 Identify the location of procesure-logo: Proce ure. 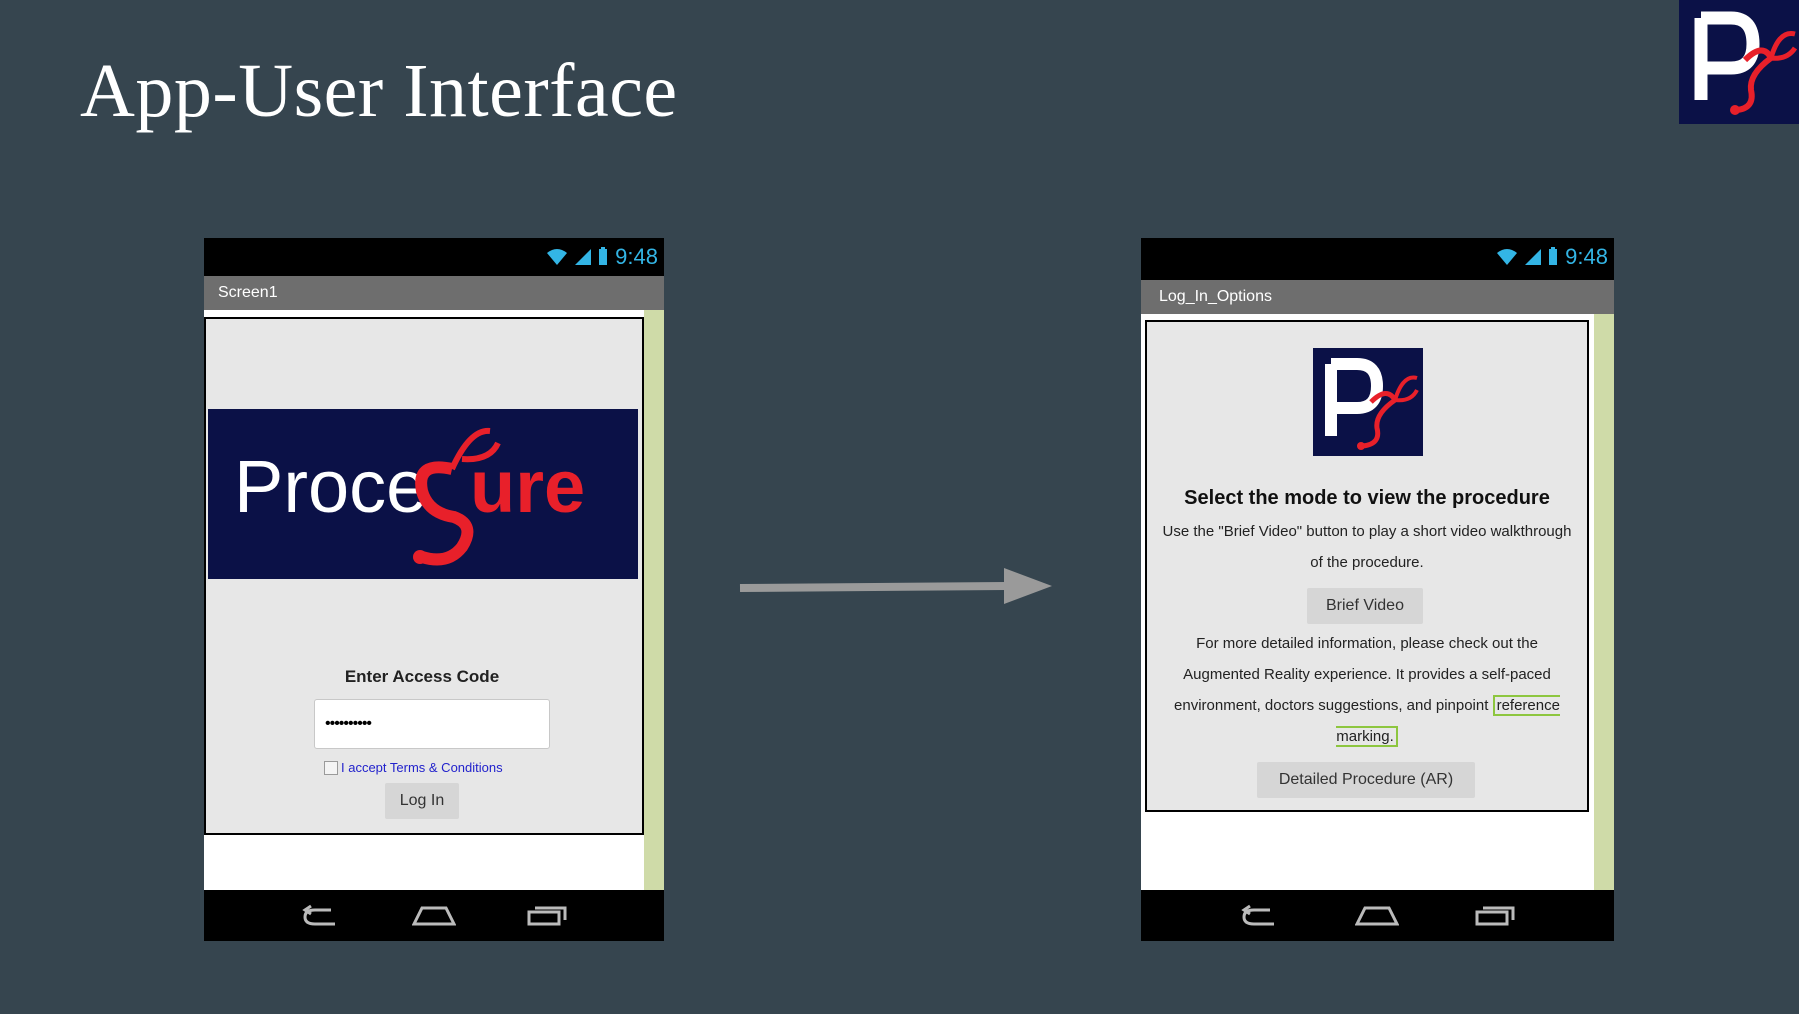
(409, 496).